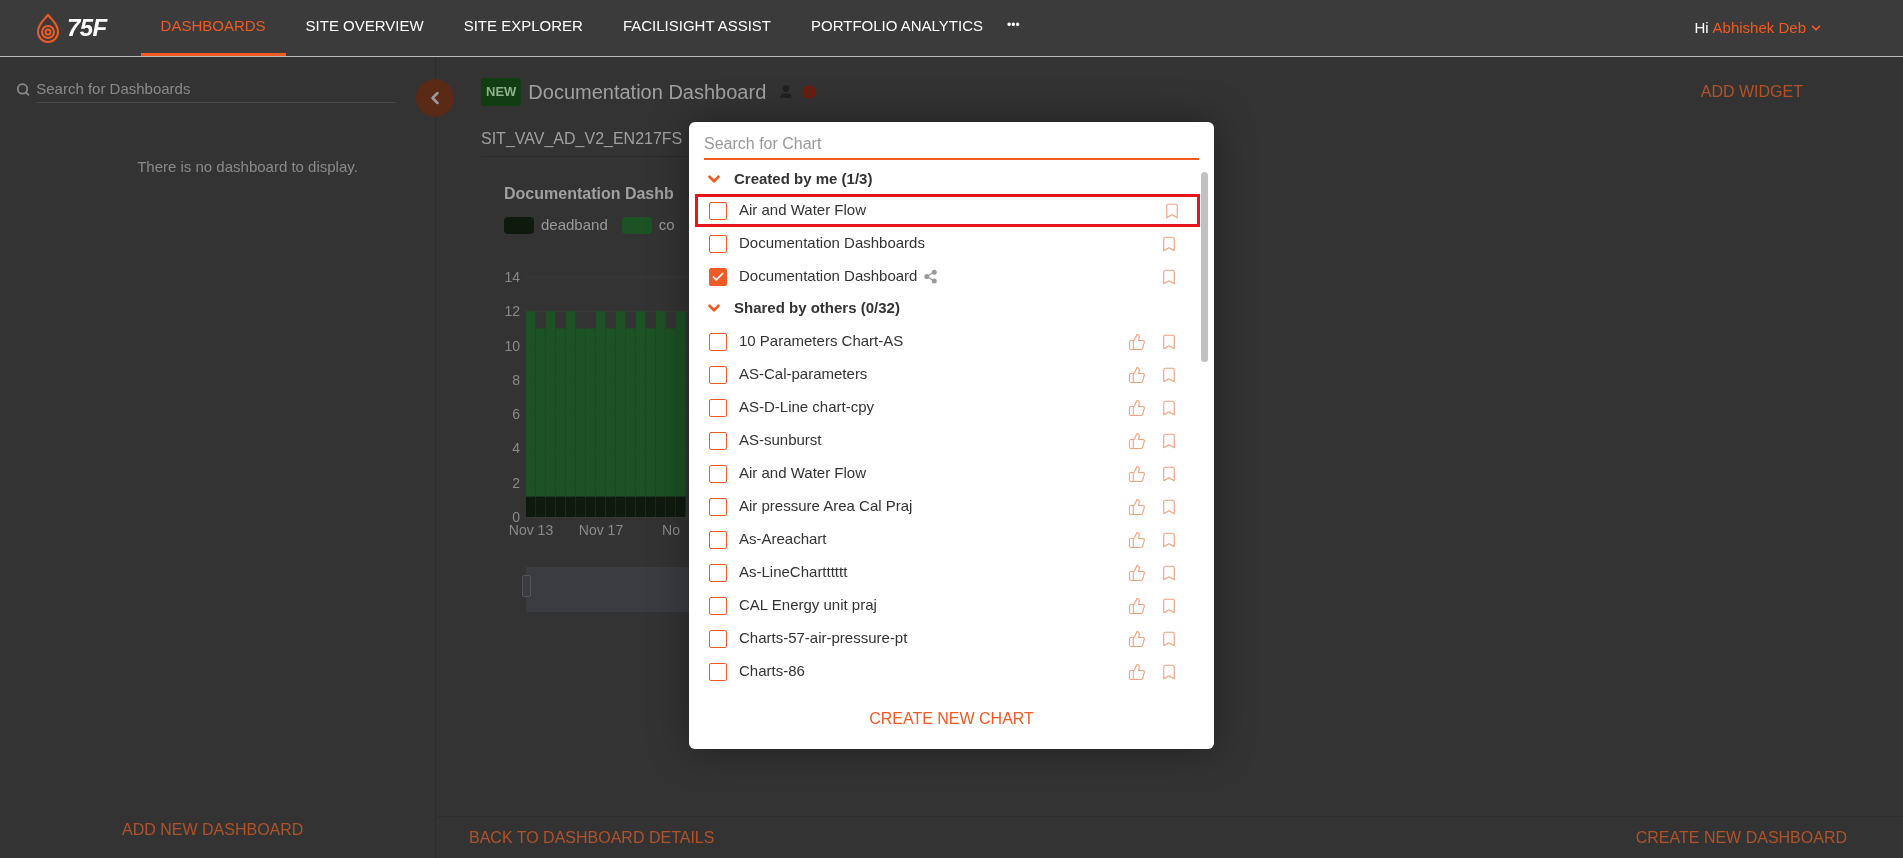 The image size is (1903, 858). Describe the element at coordinates (951, 605) in the screenshot. I see `chart-list-item: CAL Energy unit praj` at that location.